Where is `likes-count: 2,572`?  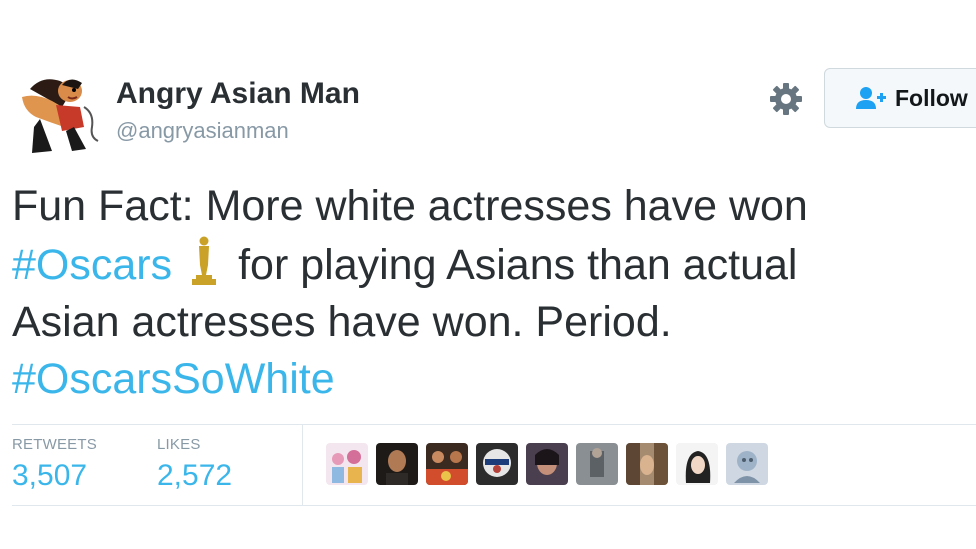
likes-count: 2,572 is located at coordinates (195, 475).